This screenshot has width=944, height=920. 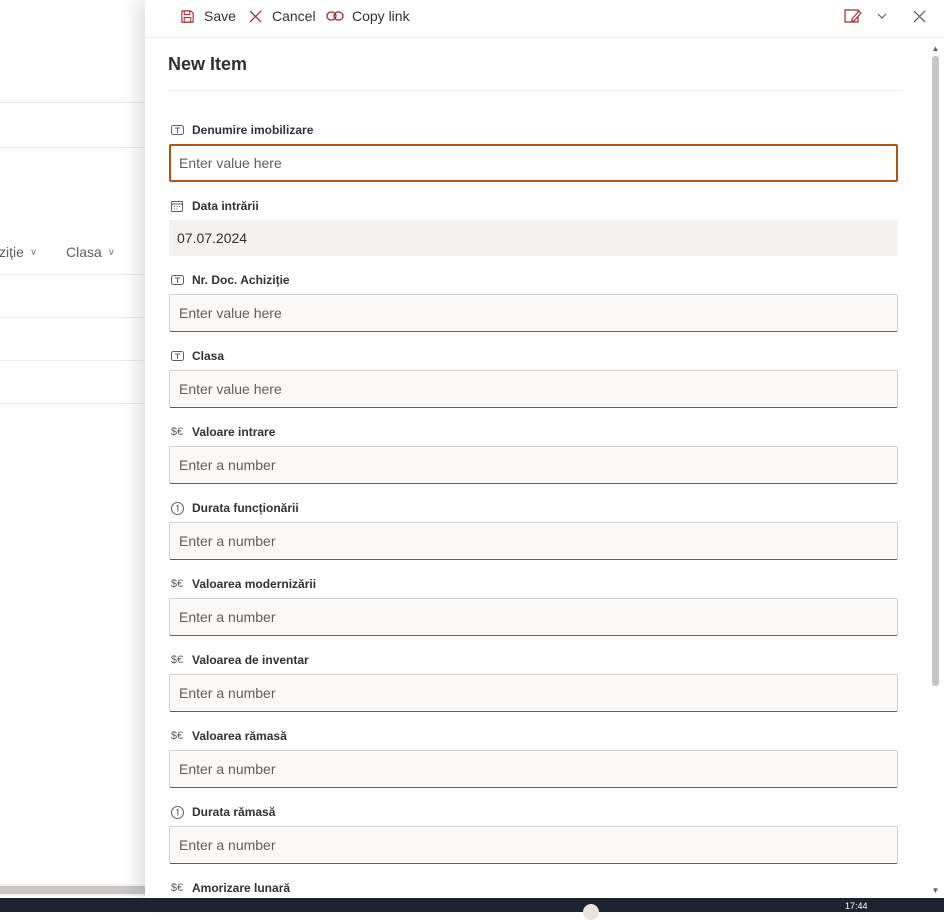 I want to click on field-data-intrarii: Data intrării 07.07.2024, so click(x=534, y=226).